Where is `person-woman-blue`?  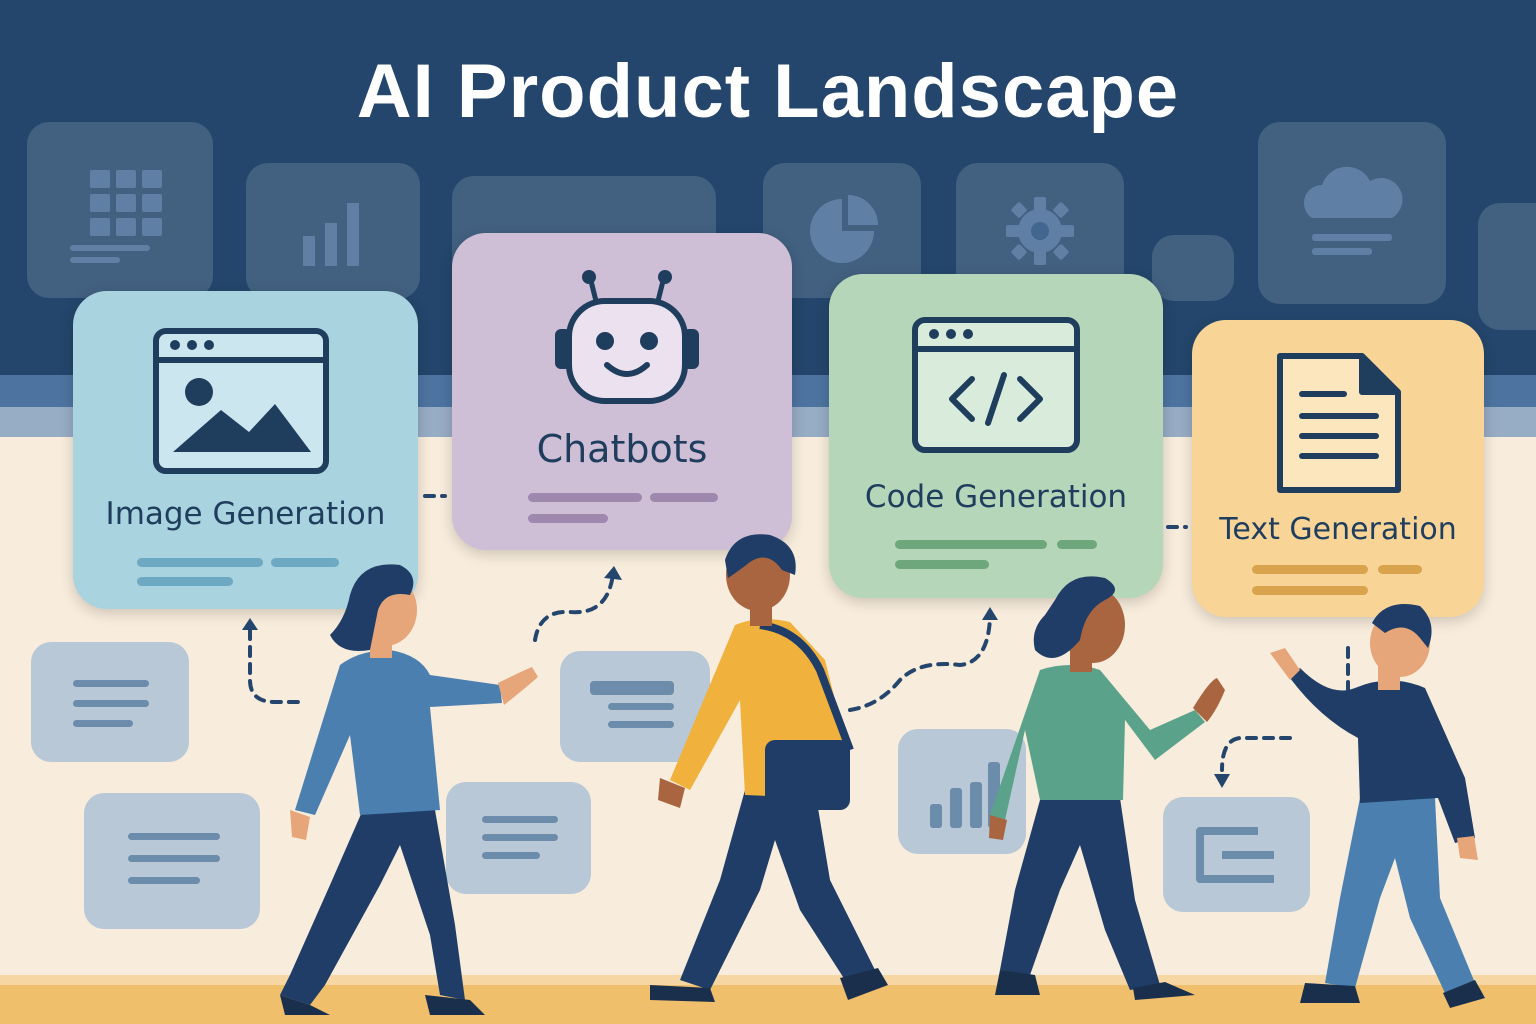
person-woman-blue is located at coordinates (409, 789).